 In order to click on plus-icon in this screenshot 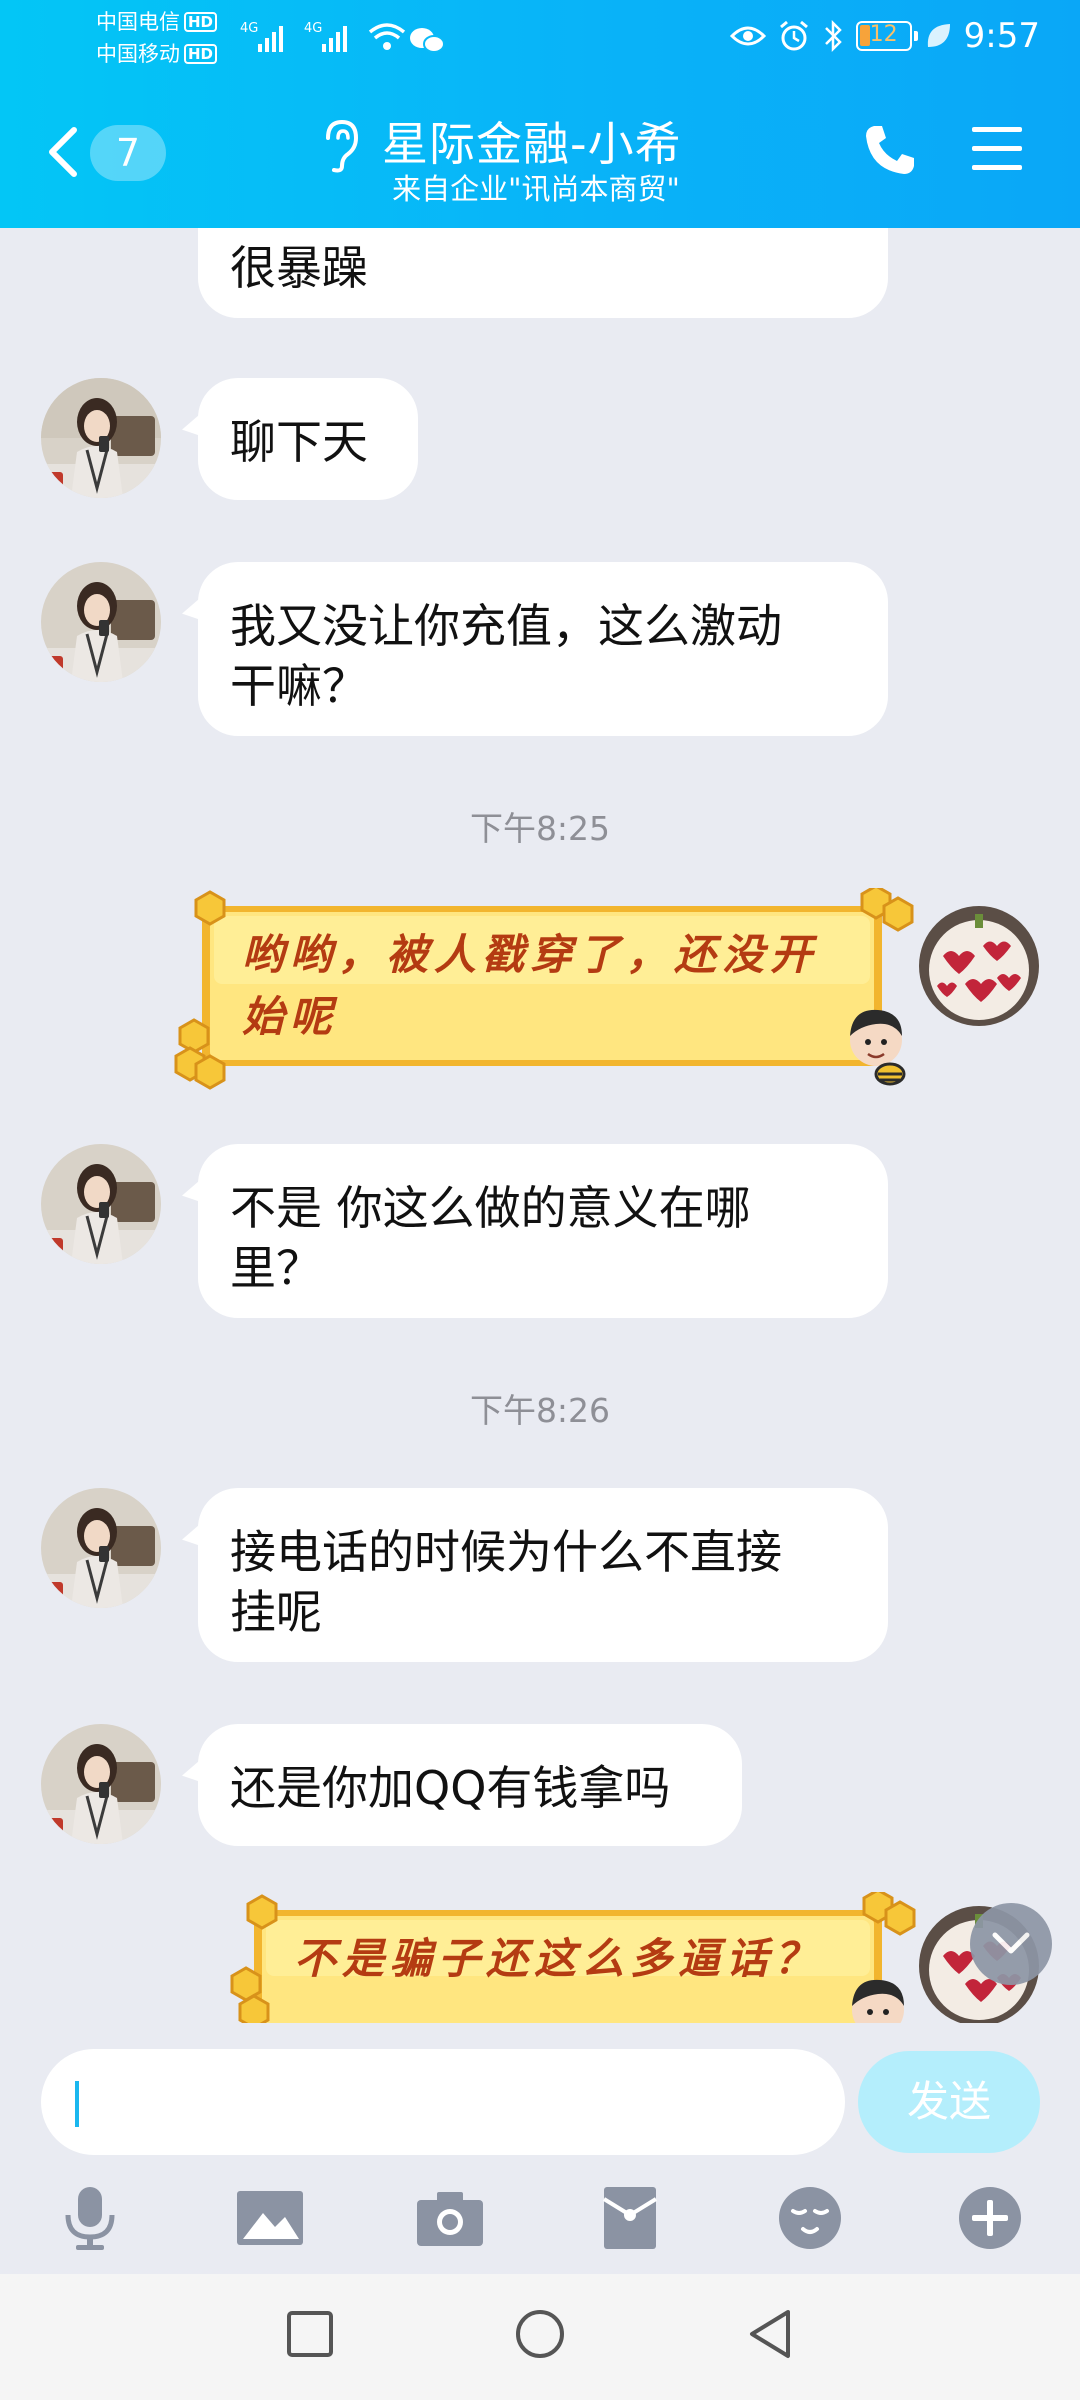, I will do `click(990, 2218)`.